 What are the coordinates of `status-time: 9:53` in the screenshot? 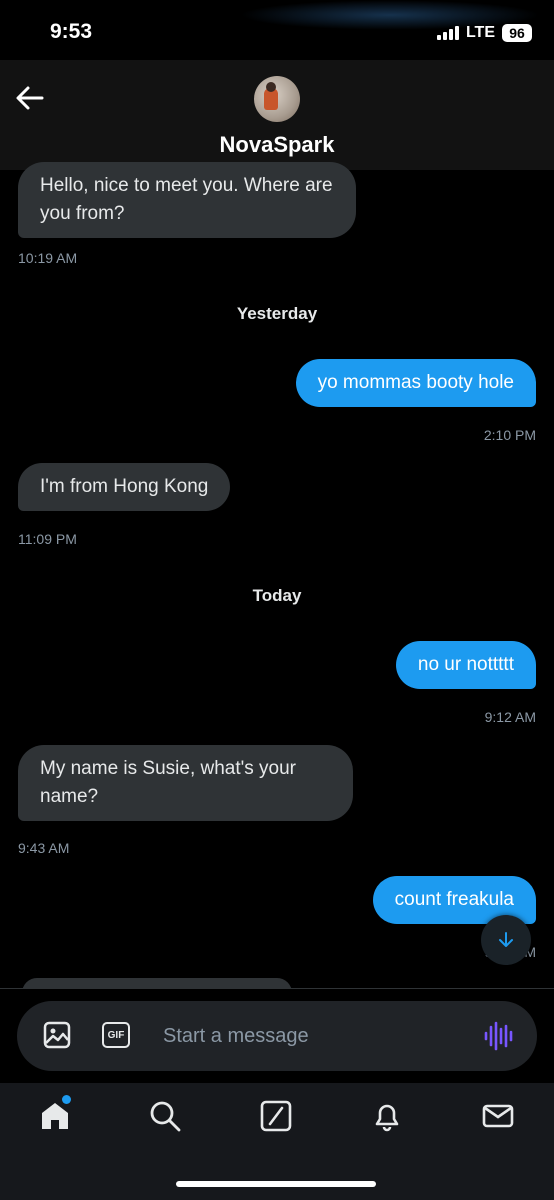 It's located at (71, 31).